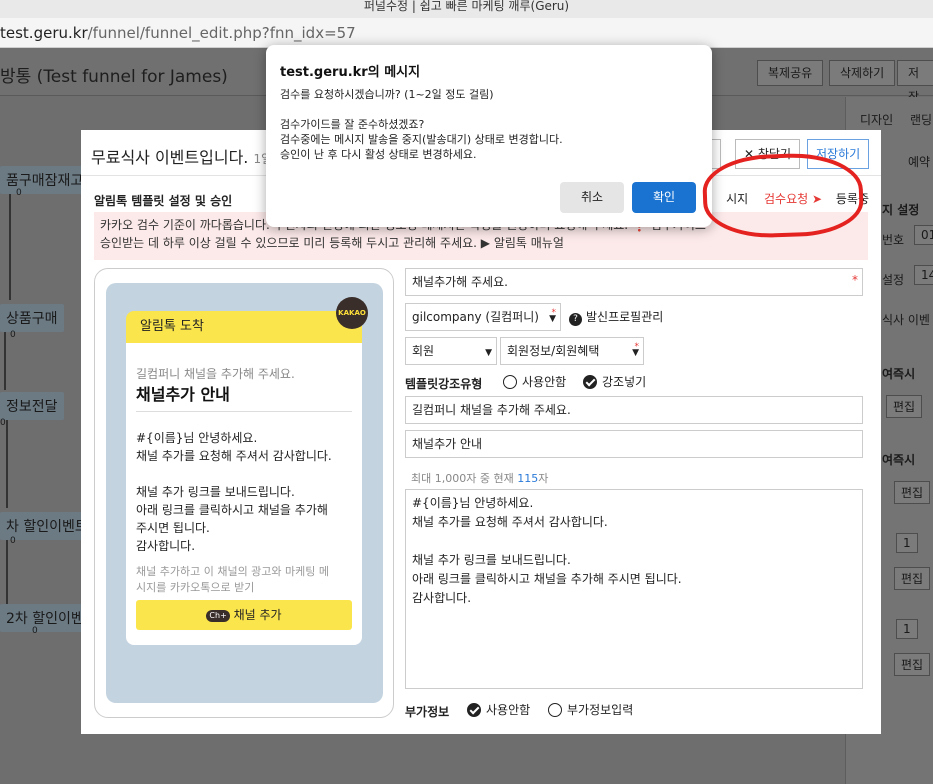 This screenshot has height=784, width=933. I want to click on emphasis-subtitle-input: 길컴퍼니 채널을 추가해 주세요., so click(634, 410).